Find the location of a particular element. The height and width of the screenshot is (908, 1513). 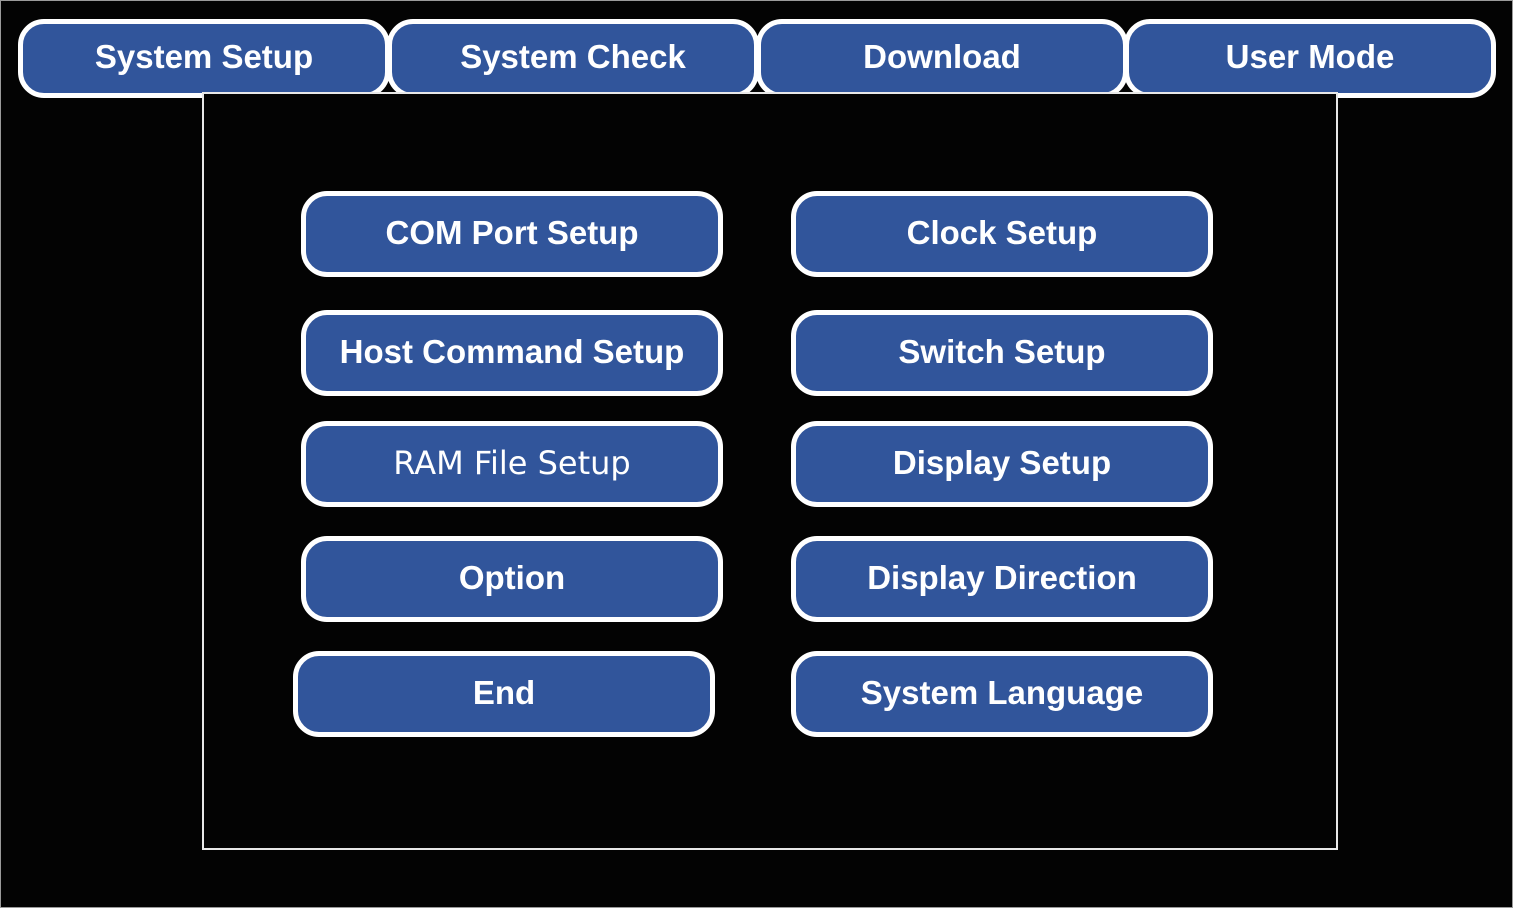

button-label: Clock Setup is located at coordinates (1002, 232).